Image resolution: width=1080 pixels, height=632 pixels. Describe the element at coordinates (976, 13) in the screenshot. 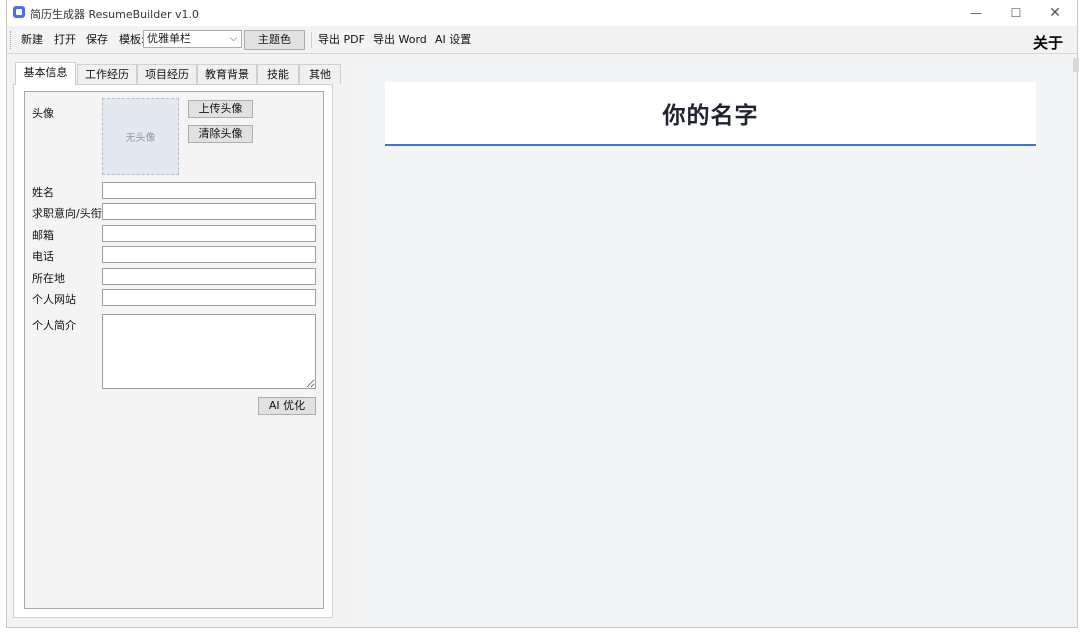

I see `minimize-button: —` at that location.